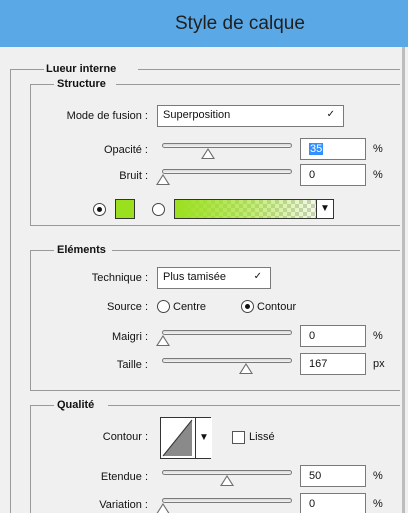  Describe the element at coordinates (76, 405) in the screenshot. I see `section-title-quality: Qualité` at that location.